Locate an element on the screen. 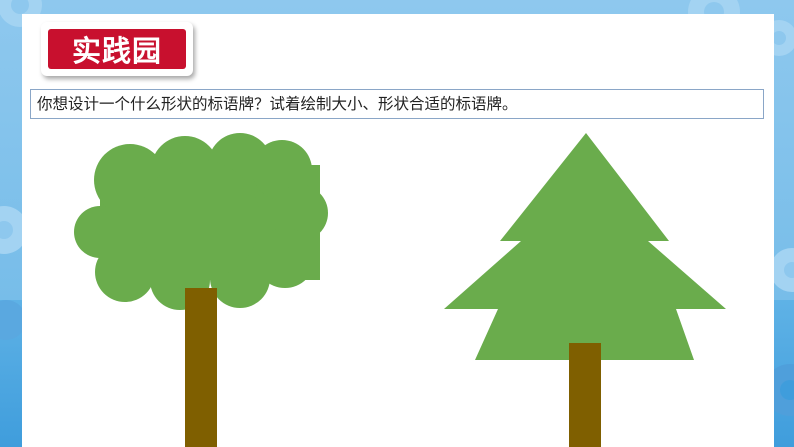  pine-tree-trunk is located at coordinates (585, 395).